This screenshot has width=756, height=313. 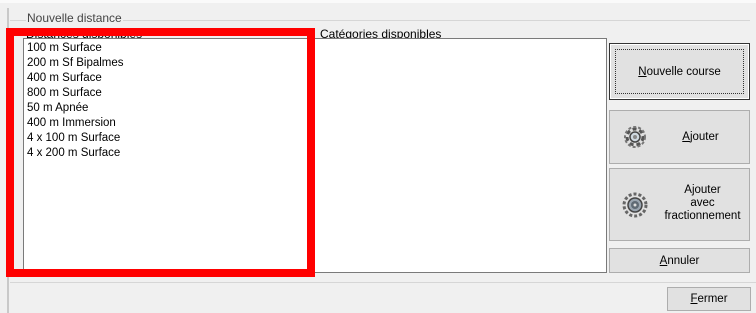 I want to click on close-button: Fermer, so click(x=709, y=299).